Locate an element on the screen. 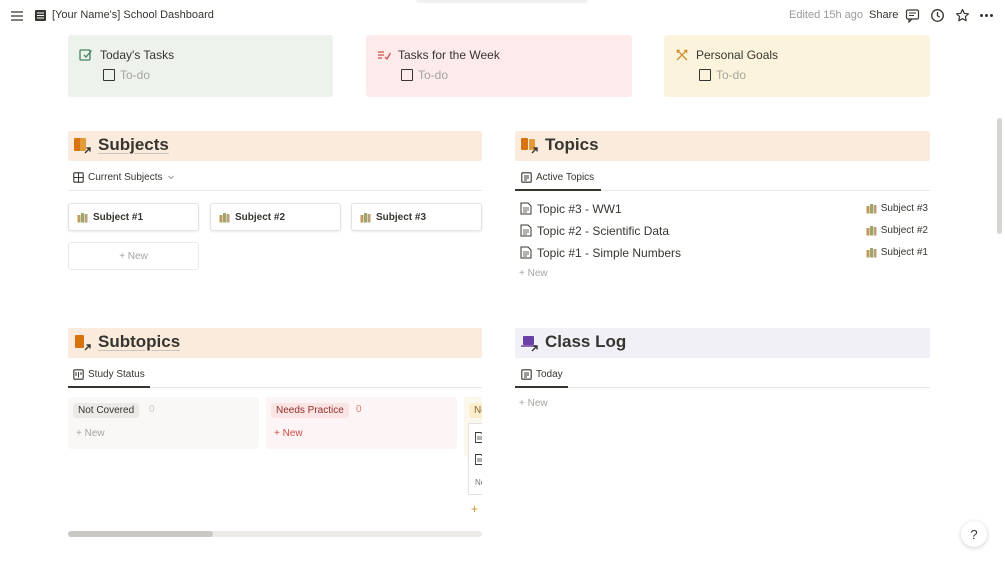 This screenshot has height=565, width=1005. callout-personal-goals: Personal Goals To-do is located at coordinates (797, 66).